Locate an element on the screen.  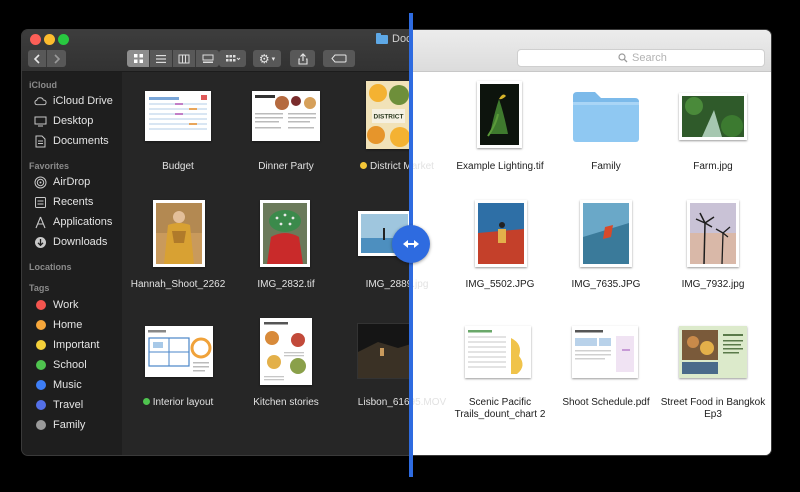
search-input is located at coordinates (682, 58).